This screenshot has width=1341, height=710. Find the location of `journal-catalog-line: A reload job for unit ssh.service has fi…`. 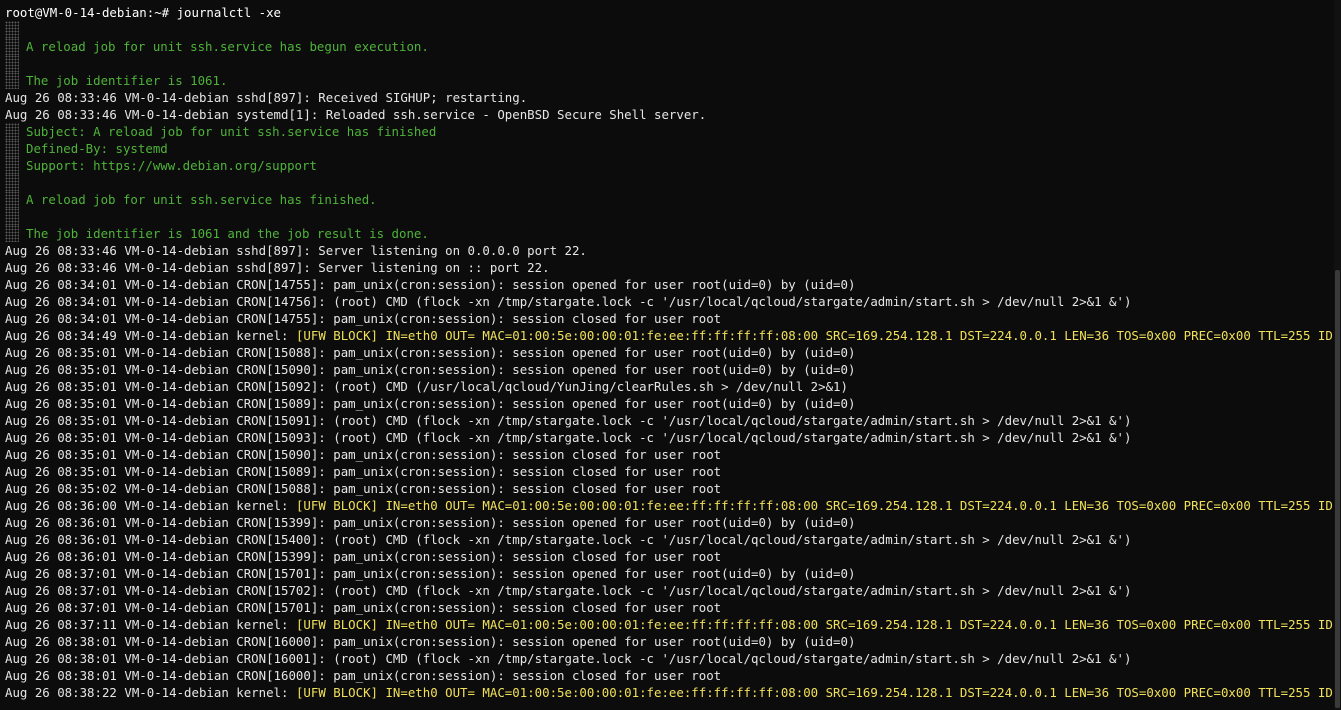

journal-catalog-line: A reload job for unit ssh.service has fi… is located at coordinates (669, 199).